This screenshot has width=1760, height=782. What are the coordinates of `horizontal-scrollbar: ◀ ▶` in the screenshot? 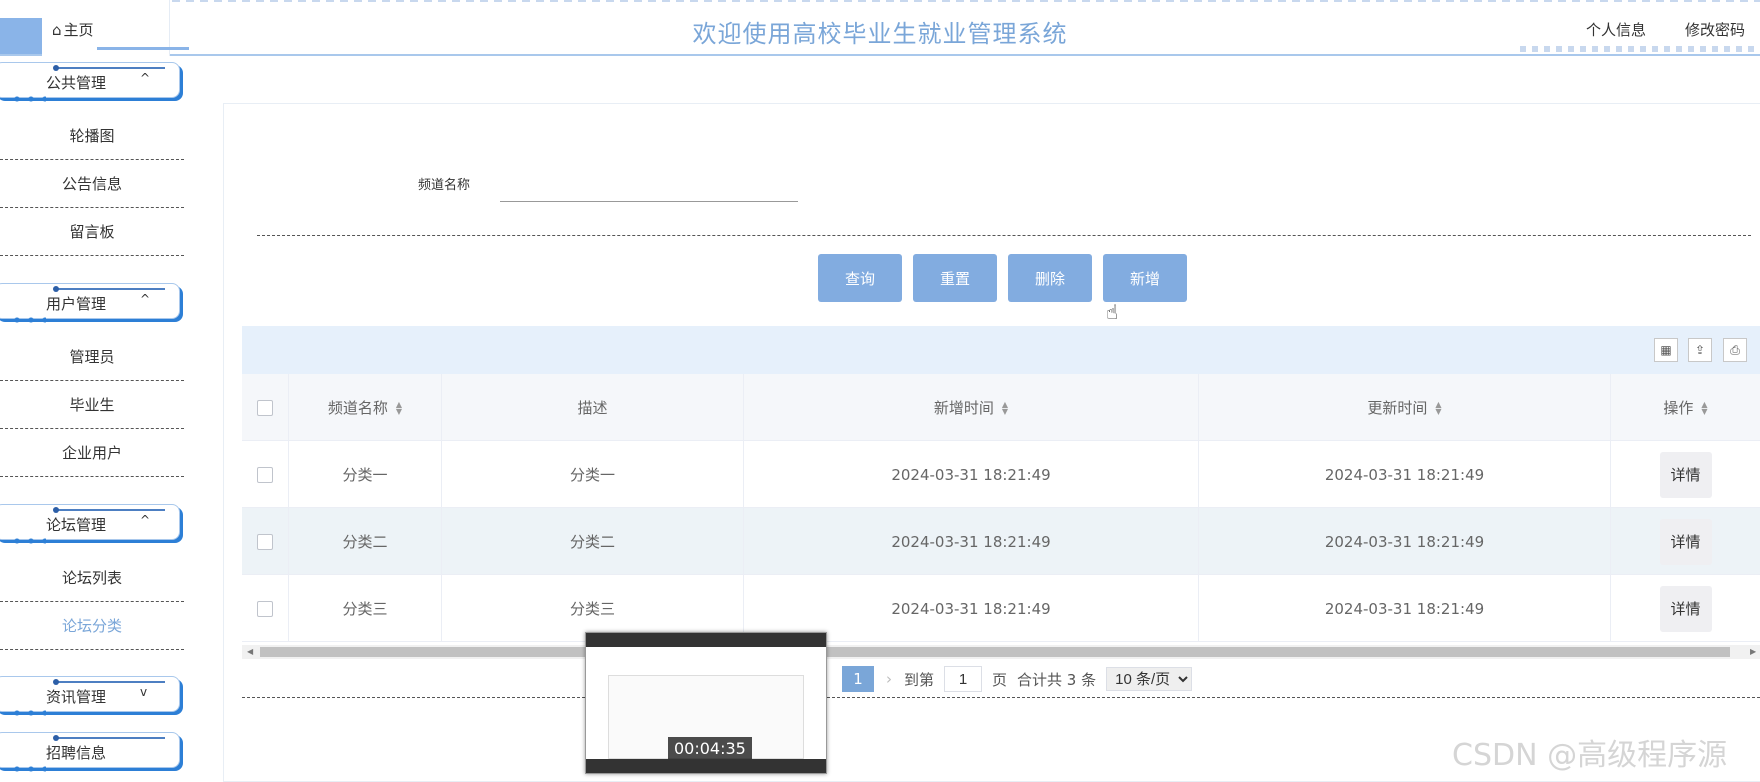 It's located at (1001, 652).